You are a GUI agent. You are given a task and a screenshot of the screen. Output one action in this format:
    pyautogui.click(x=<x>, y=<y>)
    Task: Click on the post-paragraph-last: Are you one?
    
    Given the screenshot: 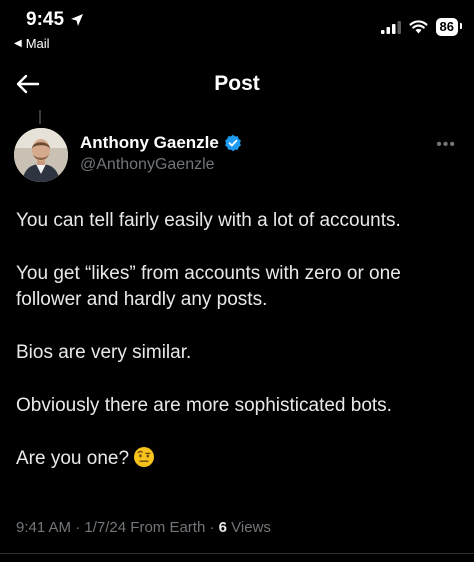 What is the action you would take?
    pyautogui.click(x=240, y=459)
    